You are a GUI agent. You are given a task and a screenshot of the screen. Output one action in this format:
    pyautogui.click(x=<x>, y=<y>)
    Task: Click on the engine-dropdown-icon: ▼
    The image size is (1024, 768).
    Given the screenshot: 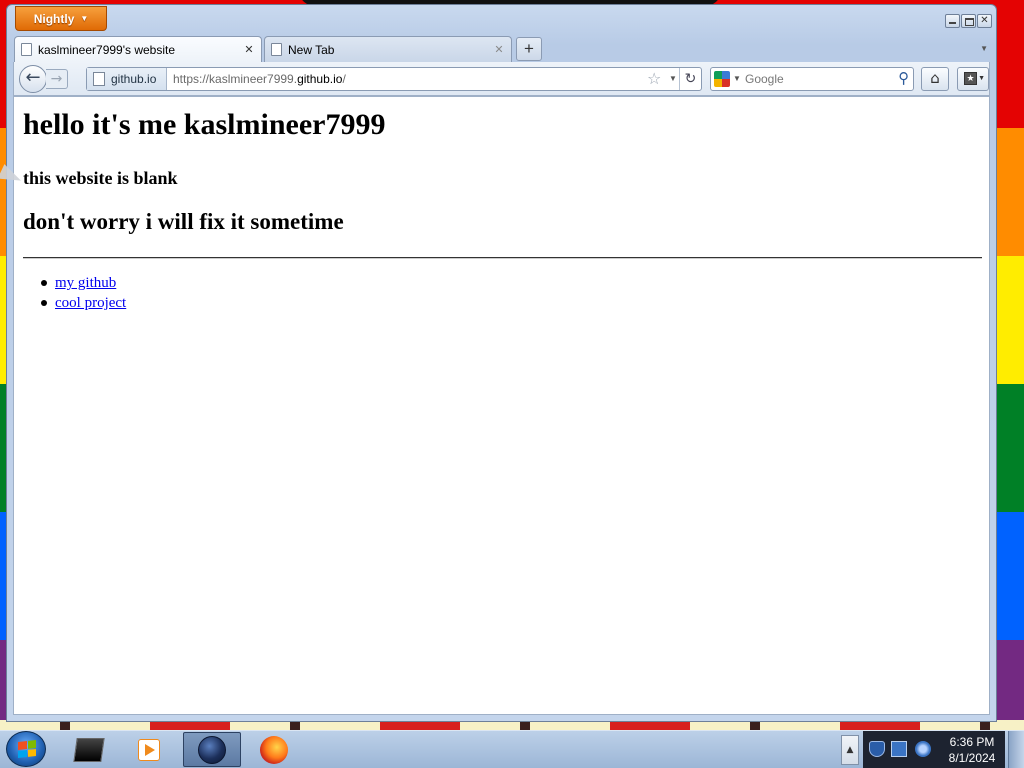 What is the action you would take?
    pyautogui.click(x=737, y=78)
    